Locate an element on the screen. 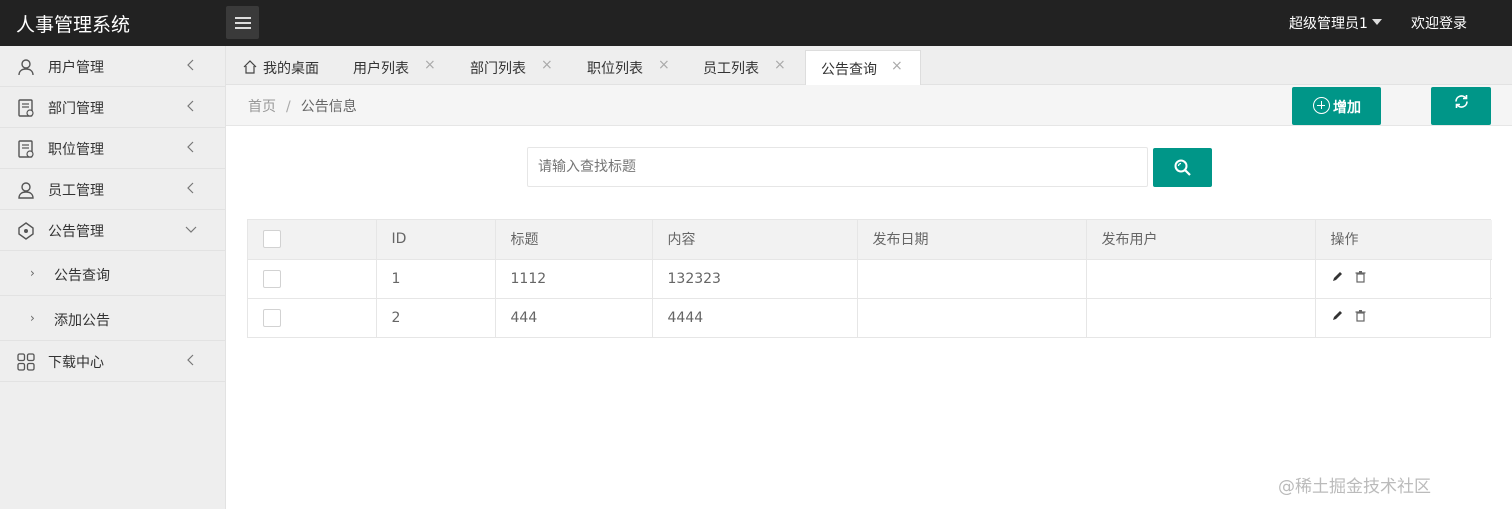  app-title: 人事管理系统 is located at coordinates (73, 25).